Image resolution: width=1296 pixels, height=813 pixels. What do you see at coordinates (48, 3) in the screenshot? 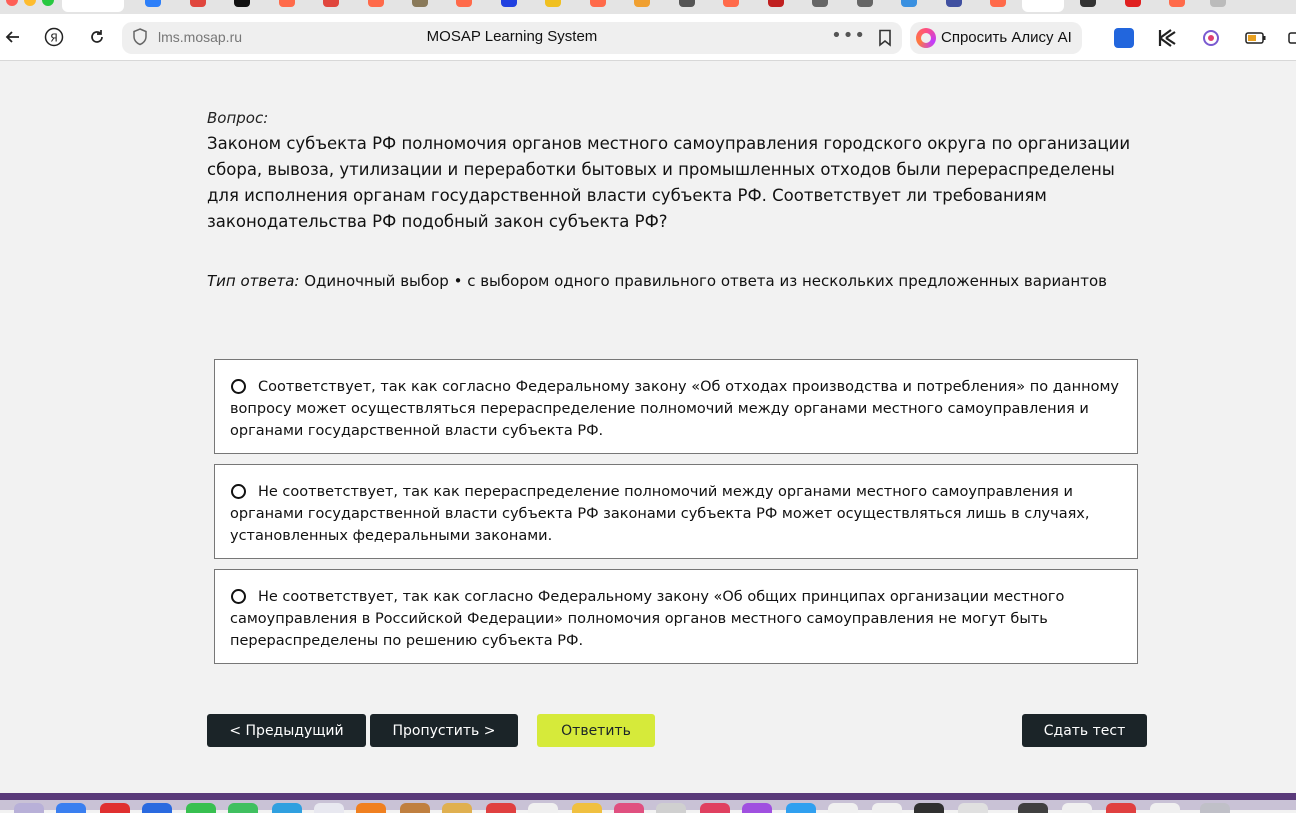
I see `zoom-window-icon` at bounding box center [48, 3].